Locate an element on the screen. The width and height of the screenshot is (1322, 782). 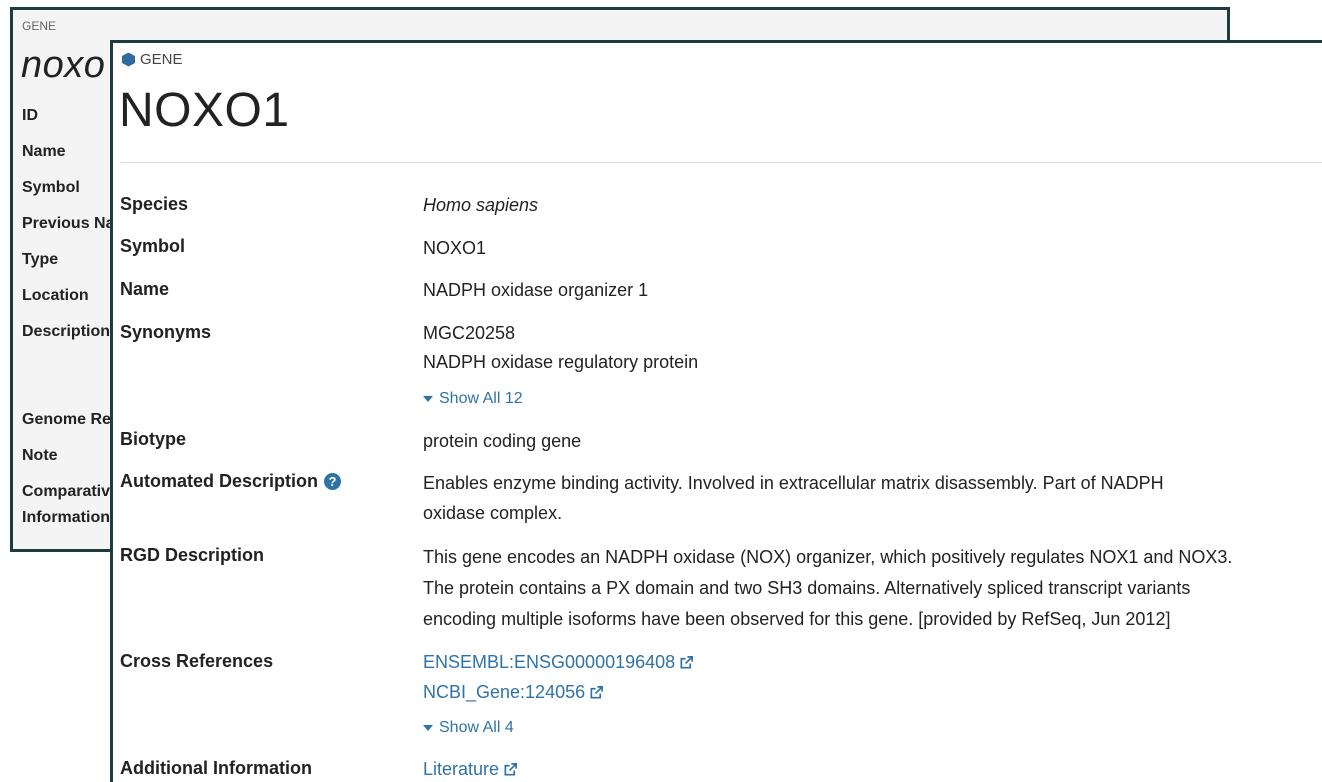
back-label-comparative: Comparativ is located at coordinates (66, 491).